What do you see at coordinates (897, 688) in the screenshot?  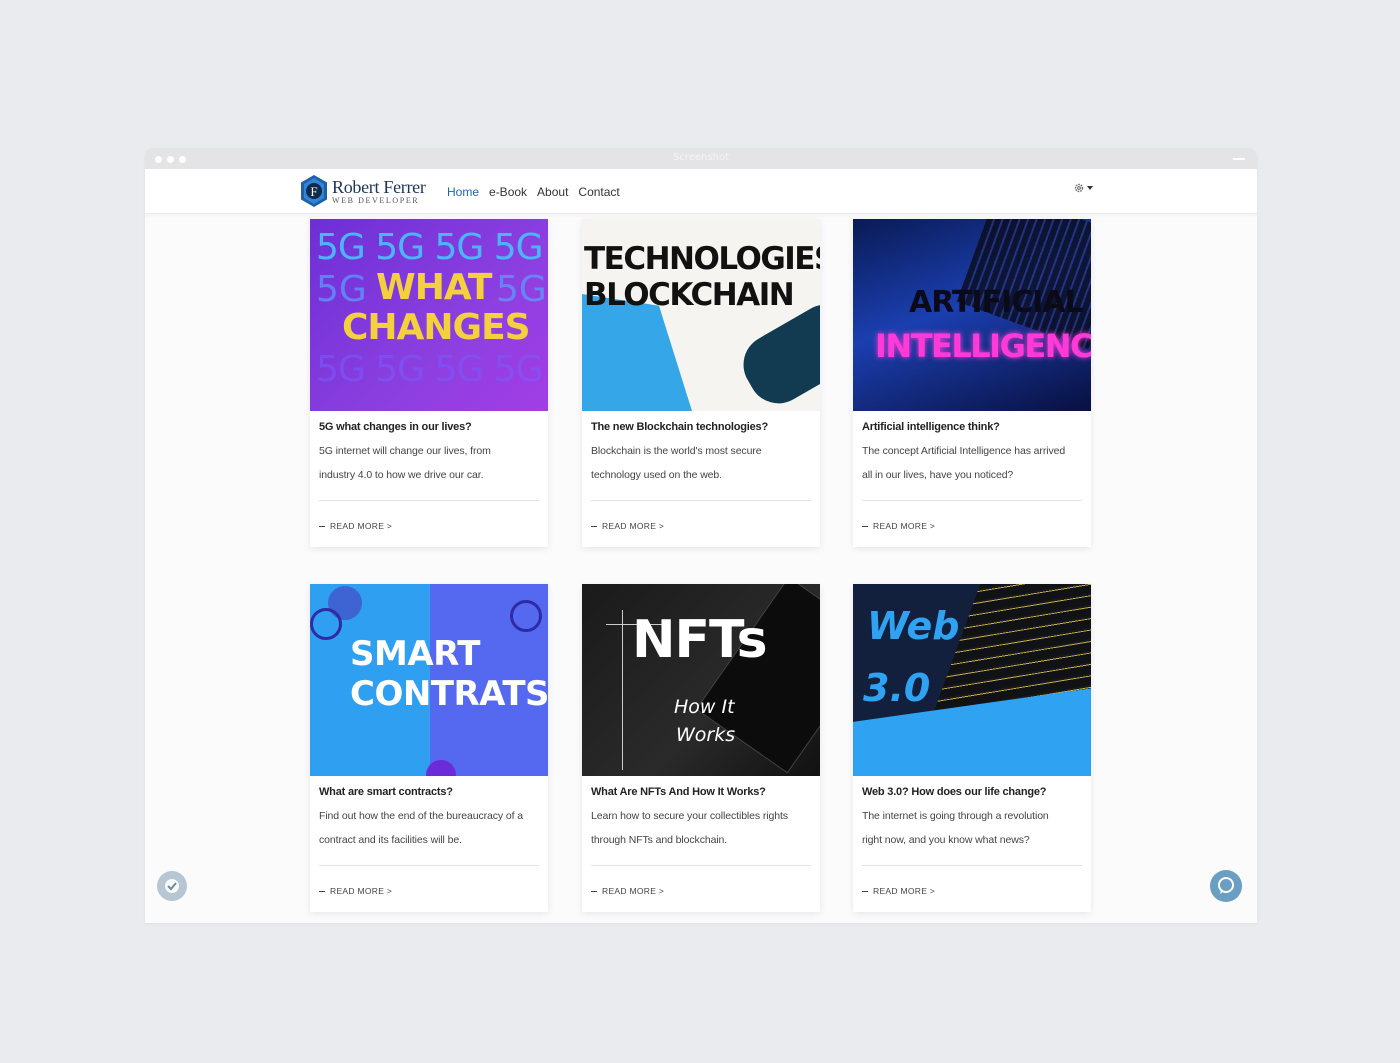 I see `thumb-text-version: 3.0` at bounding box center [897, 688].